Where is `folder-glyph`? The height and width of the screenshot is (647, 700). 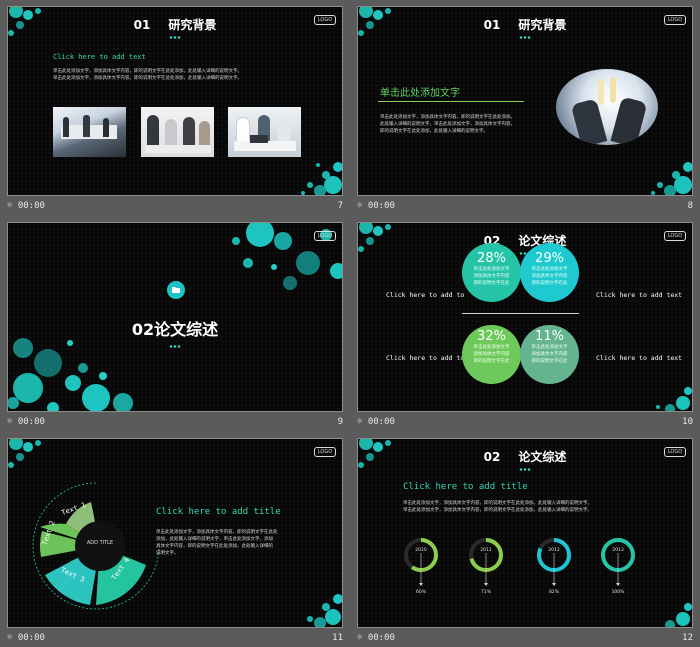 folder-glyph is located at coordinates (176, 290).